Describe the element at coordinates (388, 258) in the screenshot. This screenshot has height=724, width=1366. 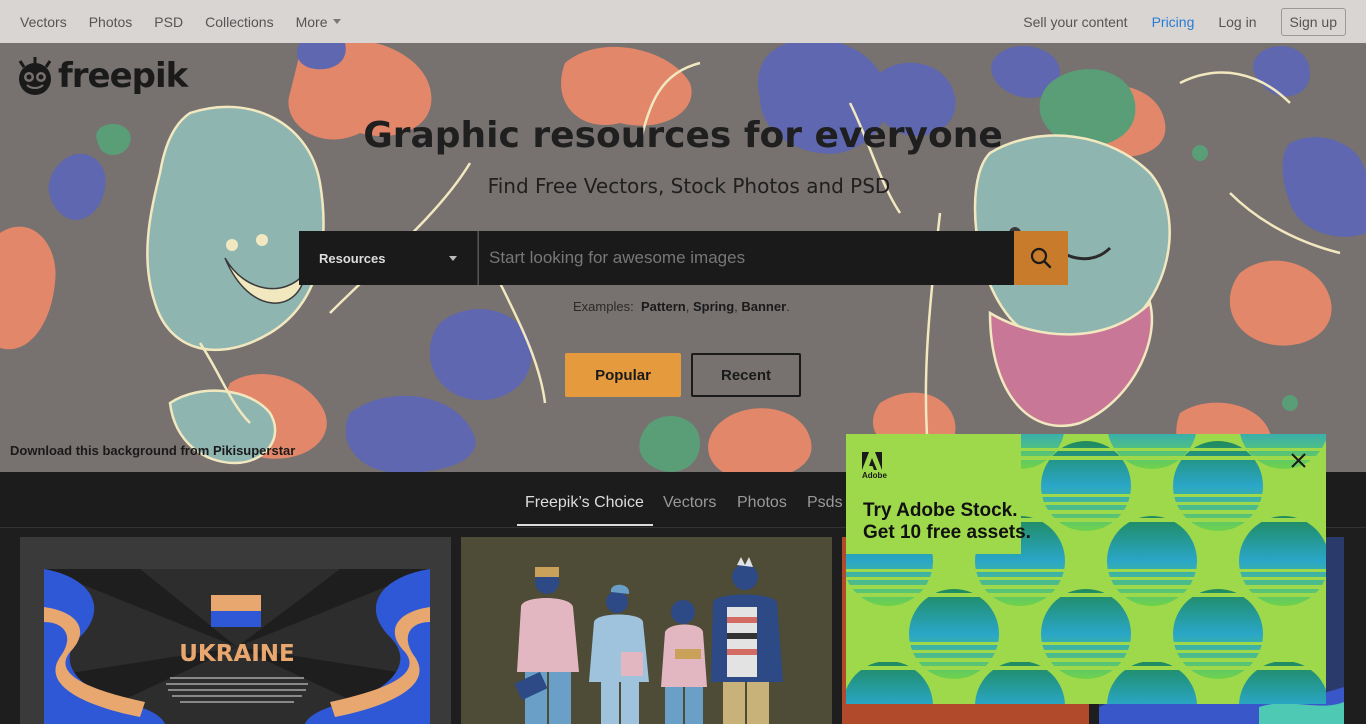
I see `resource-type-dropdown: Resources` at that location.